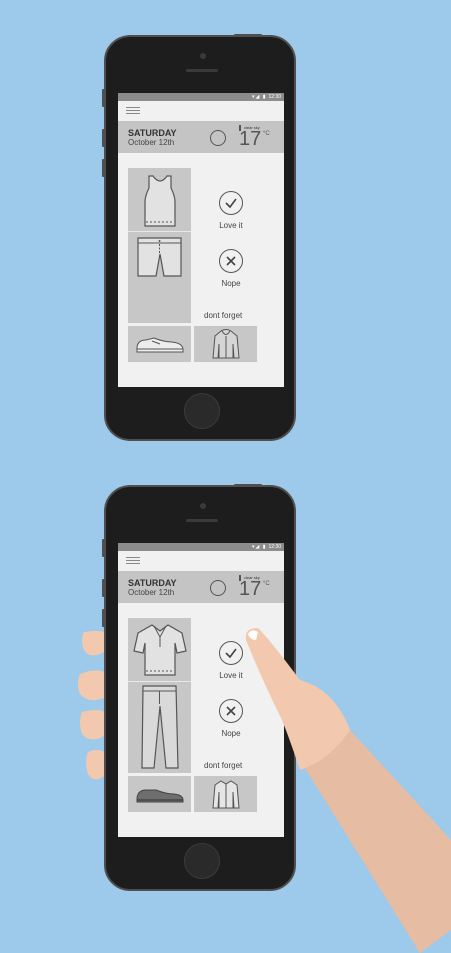 The image size is (451, 953). What do you see at coordinates (159, 650) in the screenshot?
I see `polo-shirt-icon` at bounding box center [159, 650].